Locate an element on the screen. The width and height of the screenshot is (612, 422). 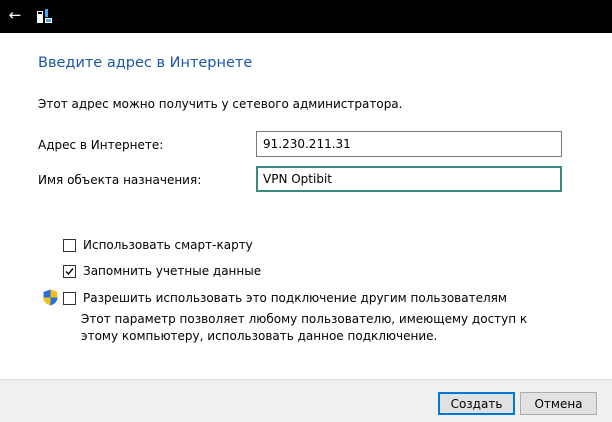
smartcard-option: Использовать смарт-карту is located at coordinates (158, 245).